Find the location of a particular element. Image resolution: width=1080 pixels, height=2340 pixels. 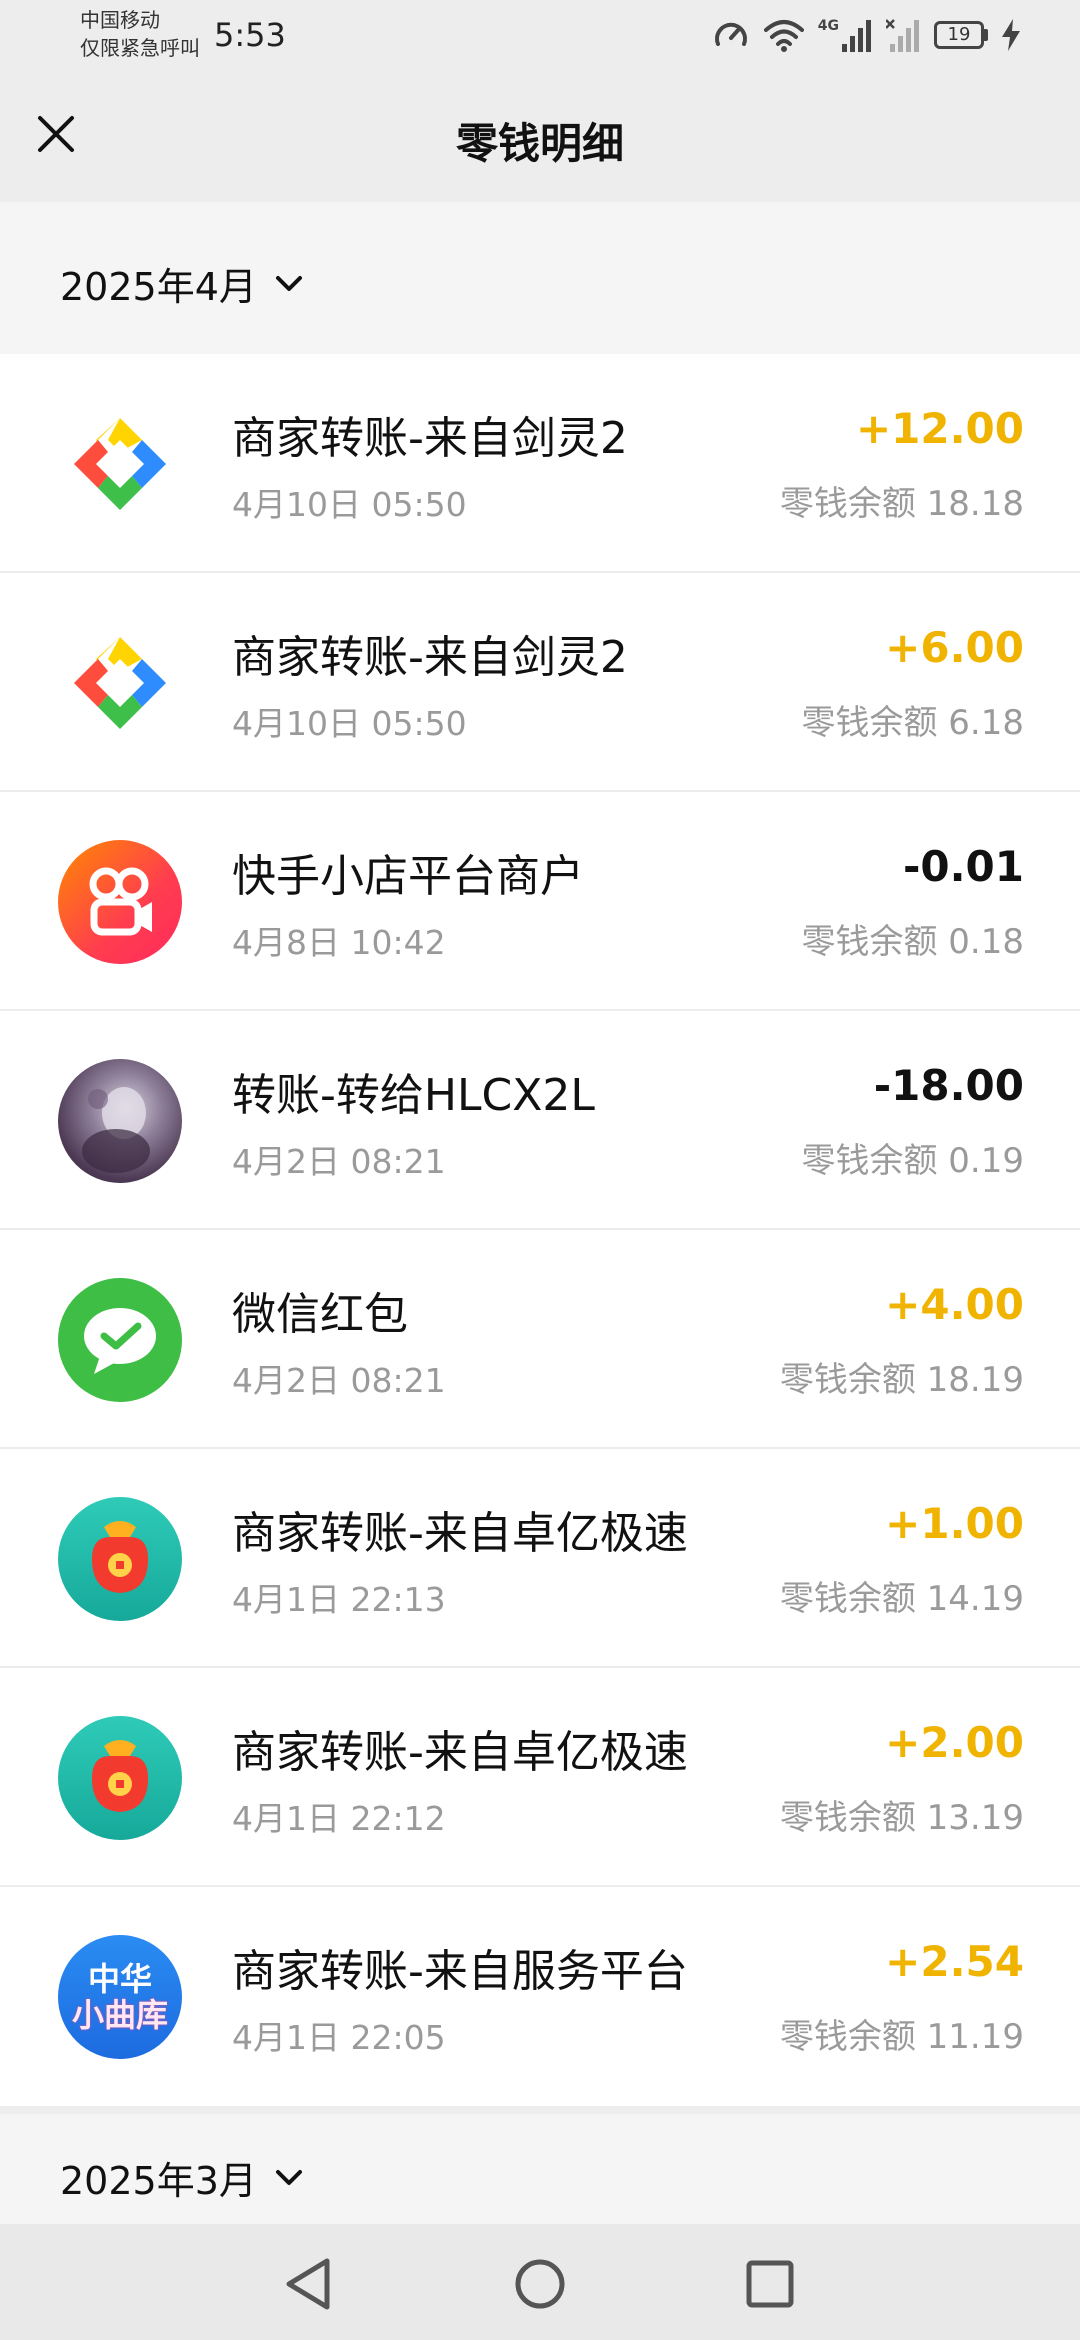

app-header: 零钱明细 is located at coordinates (540, 137).